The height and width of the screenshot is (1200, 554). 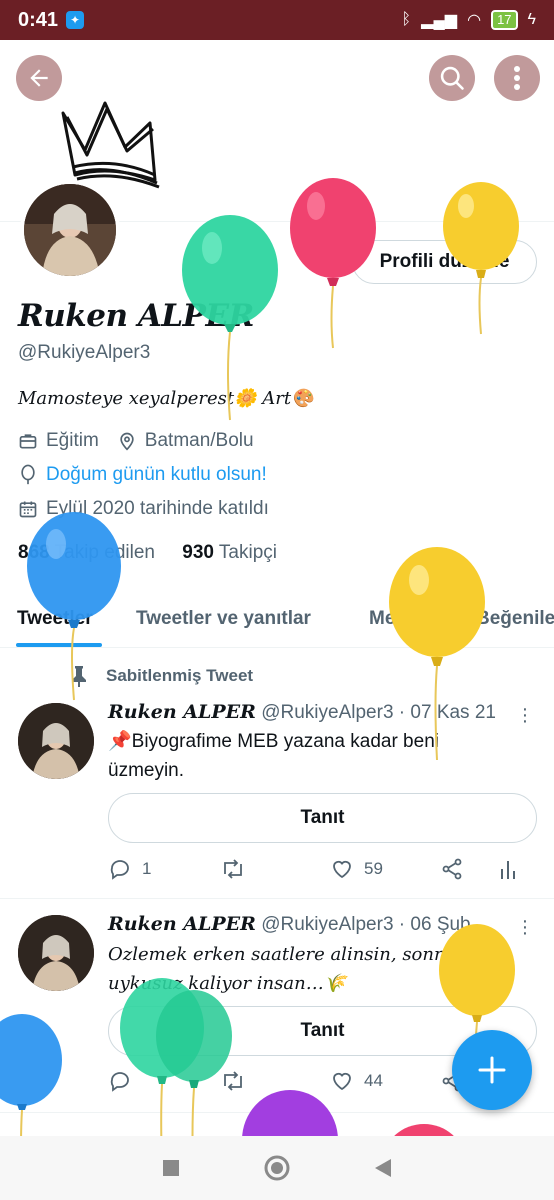 I want to click on tweet-meta: @RukiyeAlper3 · 06 Şub, so click(x=366, y=924).